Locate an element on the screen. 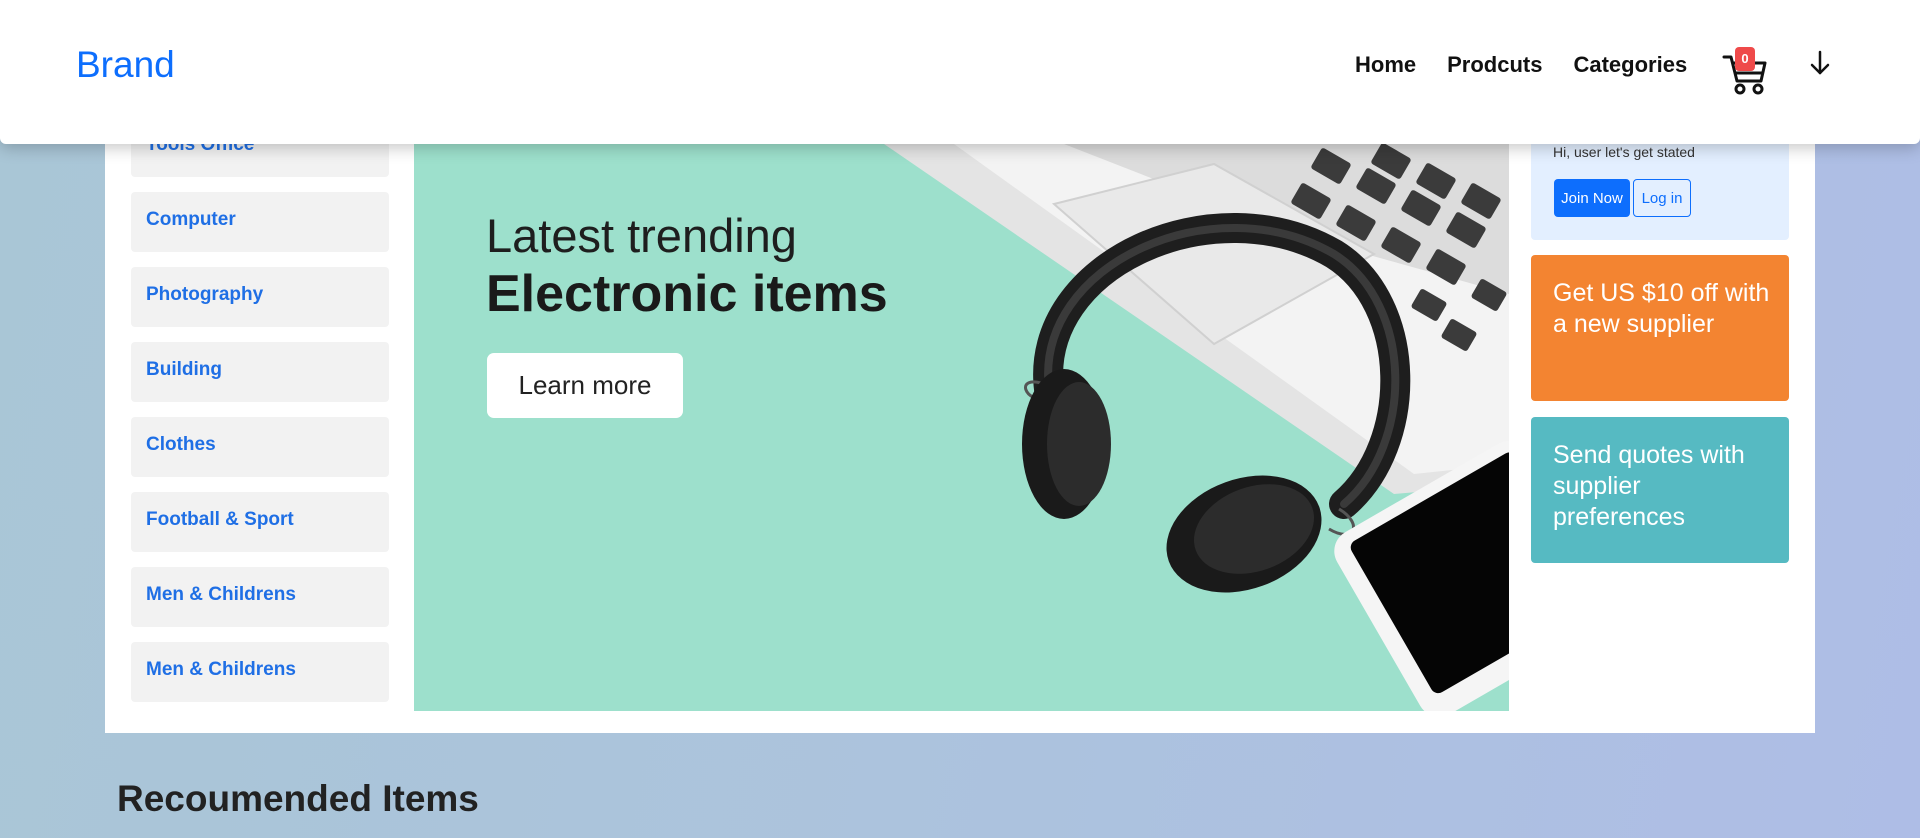 The width and height of the screenshot is (1920, 838). send-quotes-card: Send quotes with supplier preferences is located at coordinates (1660, 490).